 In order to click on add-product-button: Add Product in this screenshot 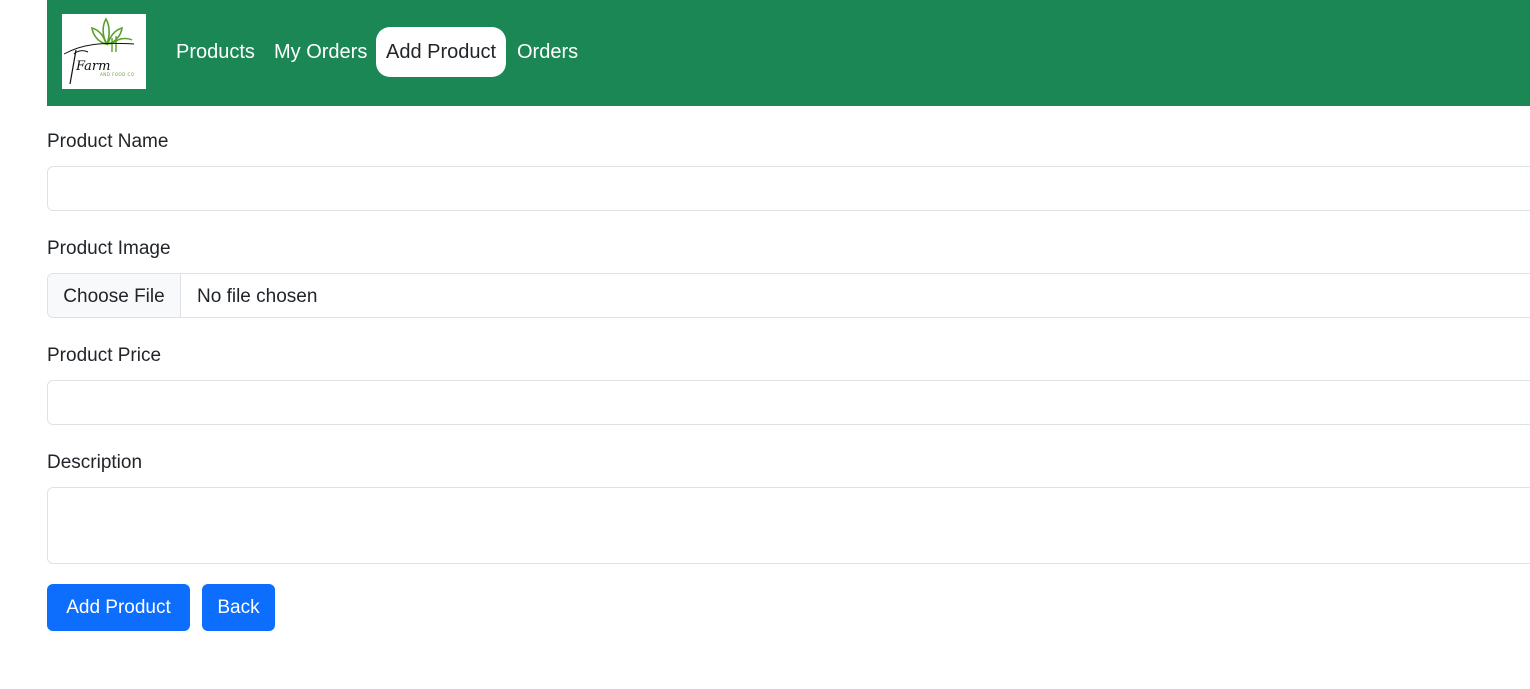, I will do `click(118, 607)`.